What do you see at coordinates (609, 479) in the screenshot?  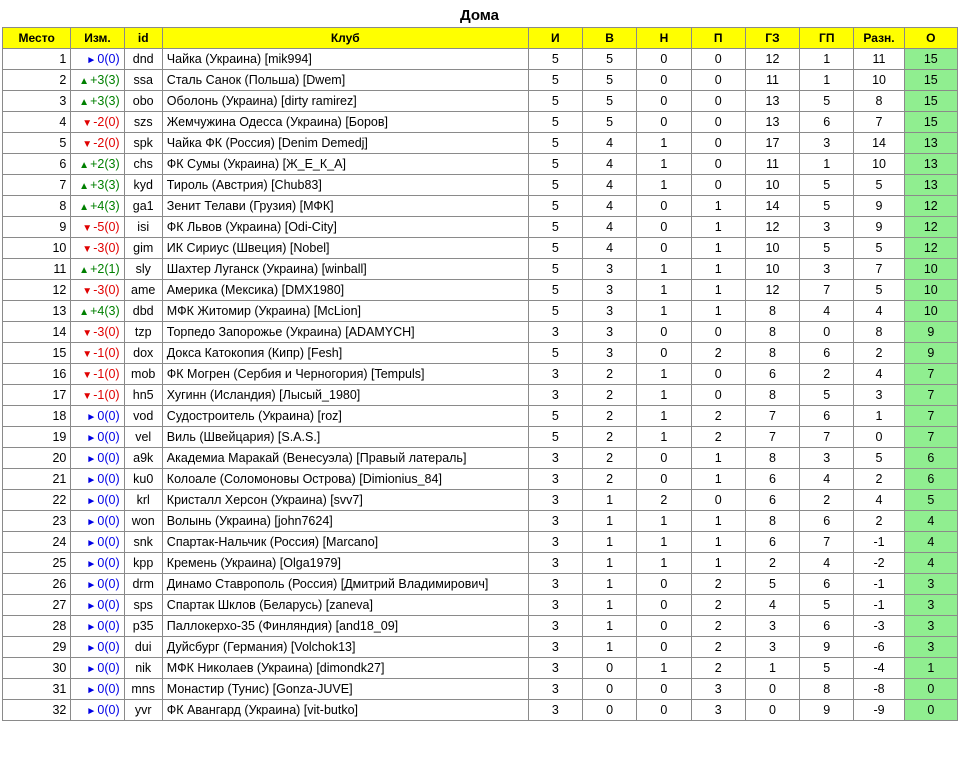 I see `wins-cell: 2` at bounding box center [609, 479].